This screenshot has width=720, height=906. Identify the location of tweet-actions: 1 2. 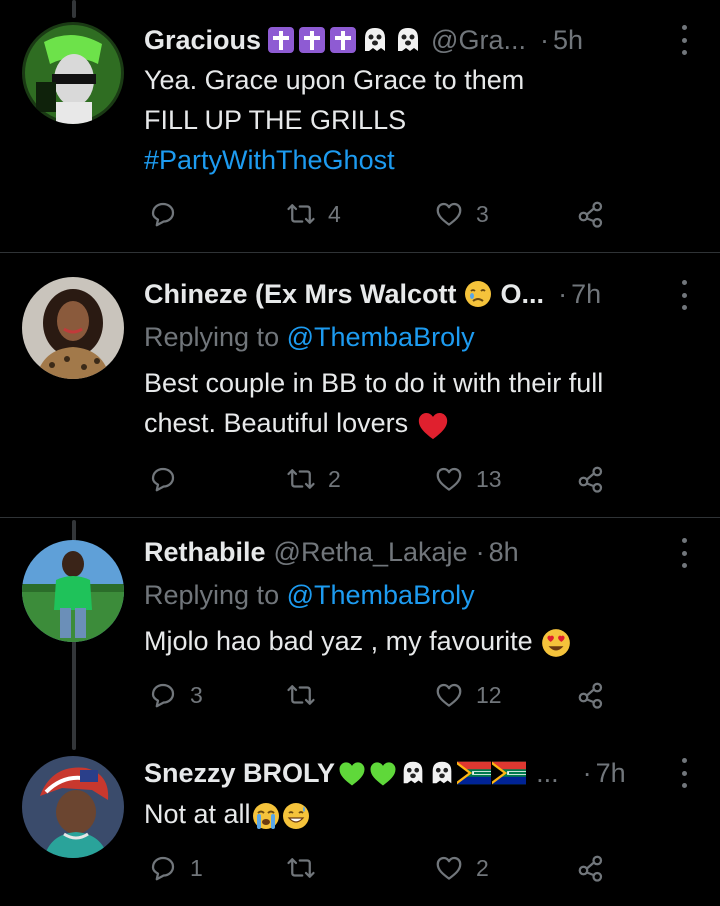
(360, 868).